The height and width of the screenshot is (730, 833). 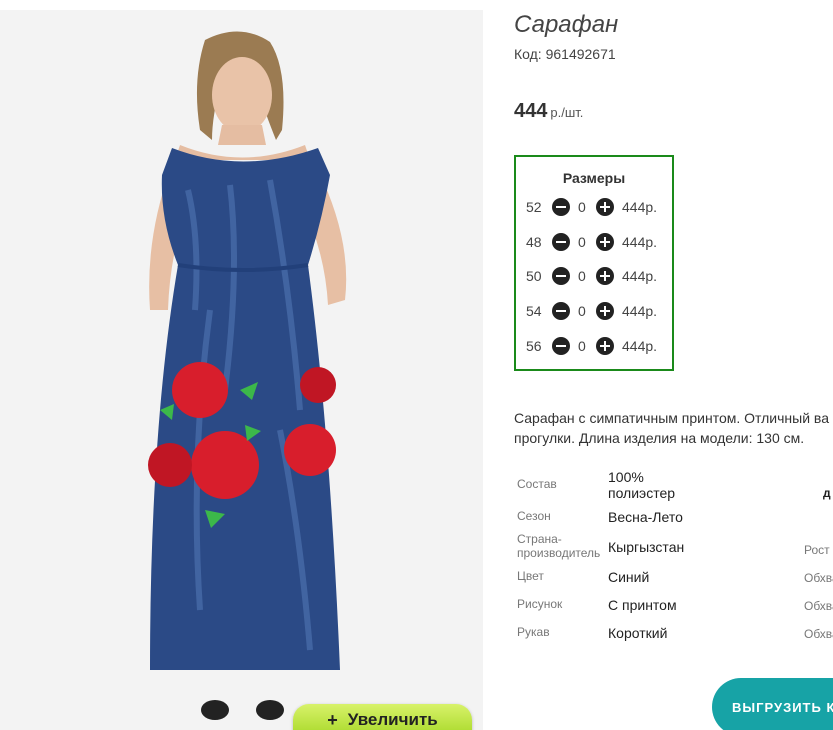 What do you see at coordinates (534, 207) in the screenshot?
I see `size-label: 52` at bounding box center [534, 207].